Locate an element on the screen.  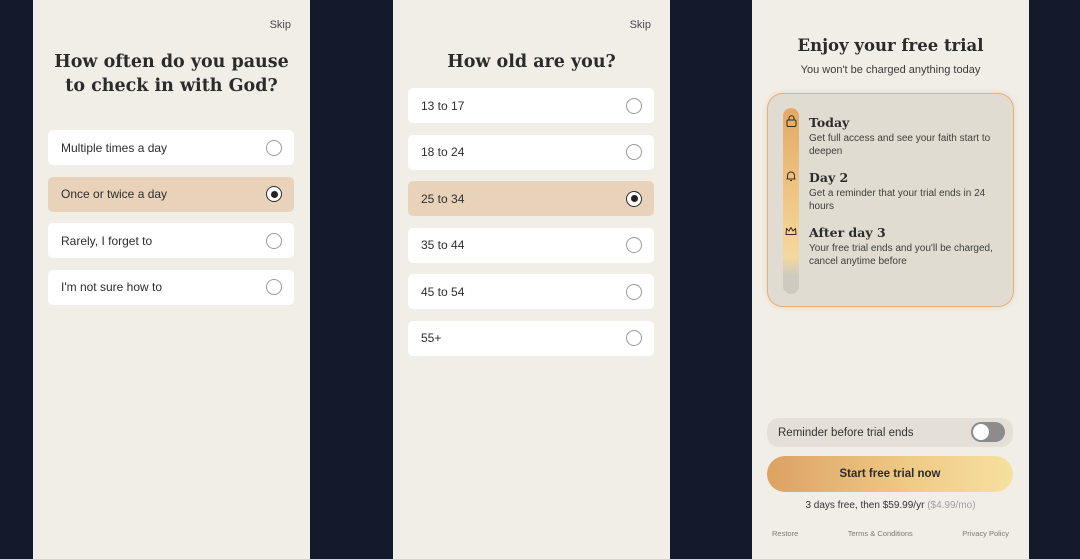
reminder-row: Reminder before trial ends is located at coordinates (890, 432).